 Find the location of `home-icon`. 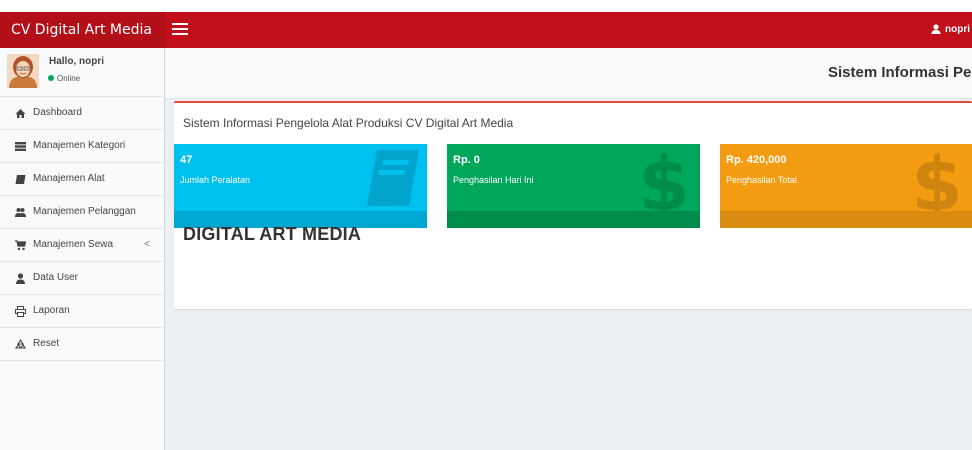

home-icon is located at coordinates (20, 113).